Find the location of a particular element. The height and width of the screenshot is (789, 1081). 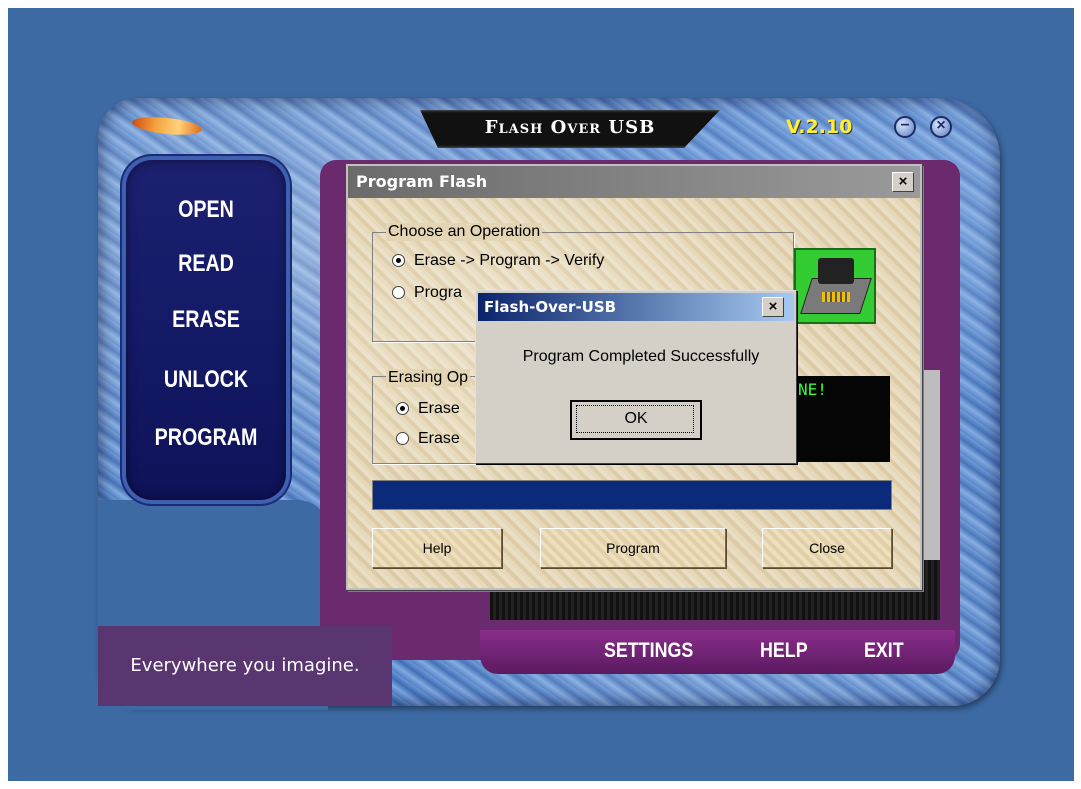

chip-pins-icon is located at coordinates (836, 297).